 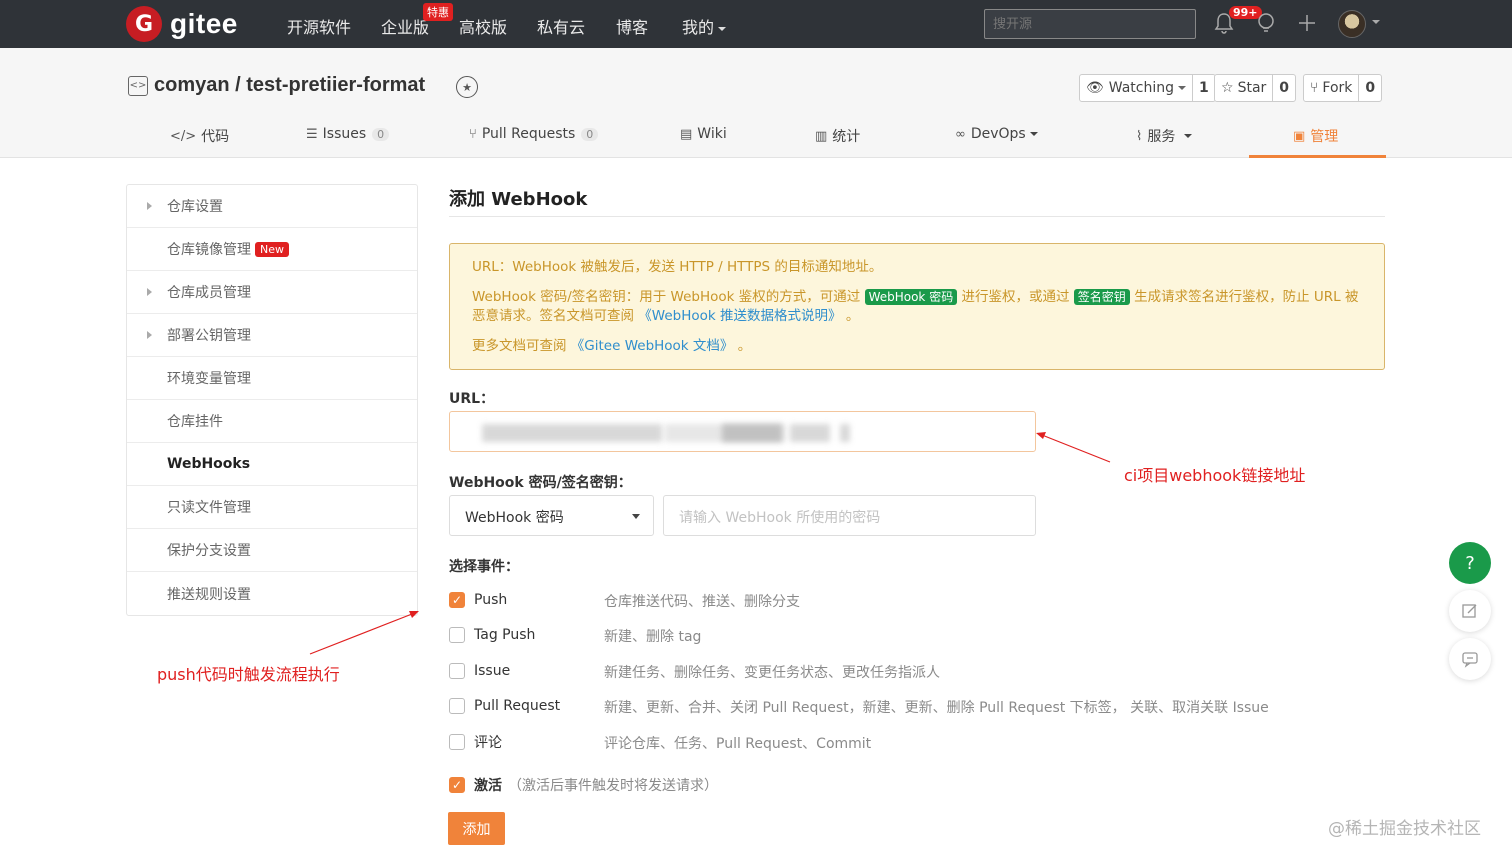 I want to click on event-pull-request-row: Pull Request, so click(x=526, y=706).